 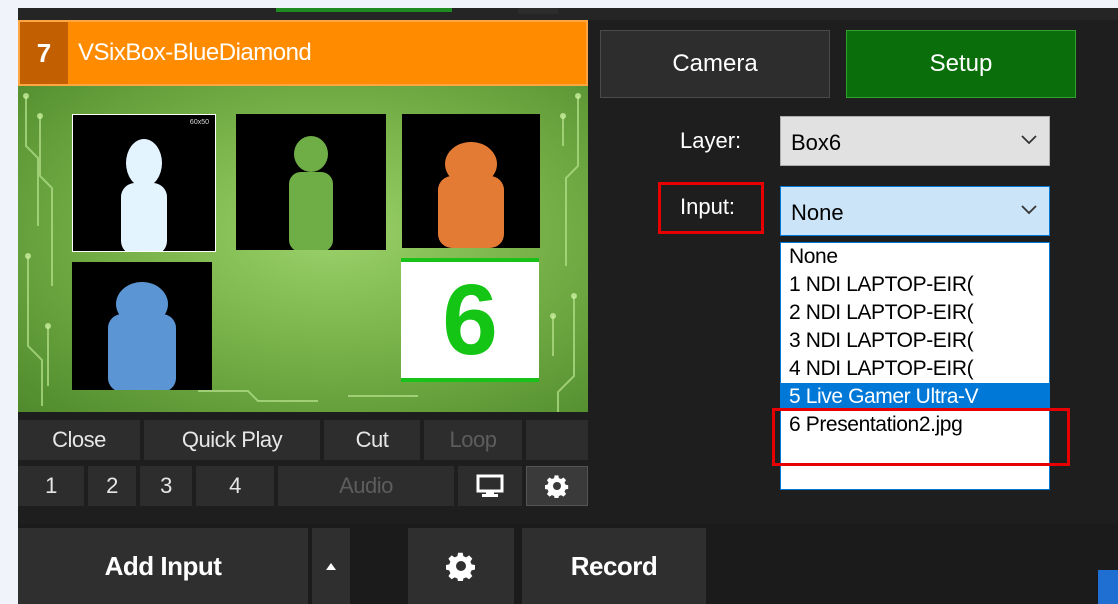 What do you see at coordinates (44, 53) in the screenshot?
I see `input-number: 7` at bounding box center [44, 53].